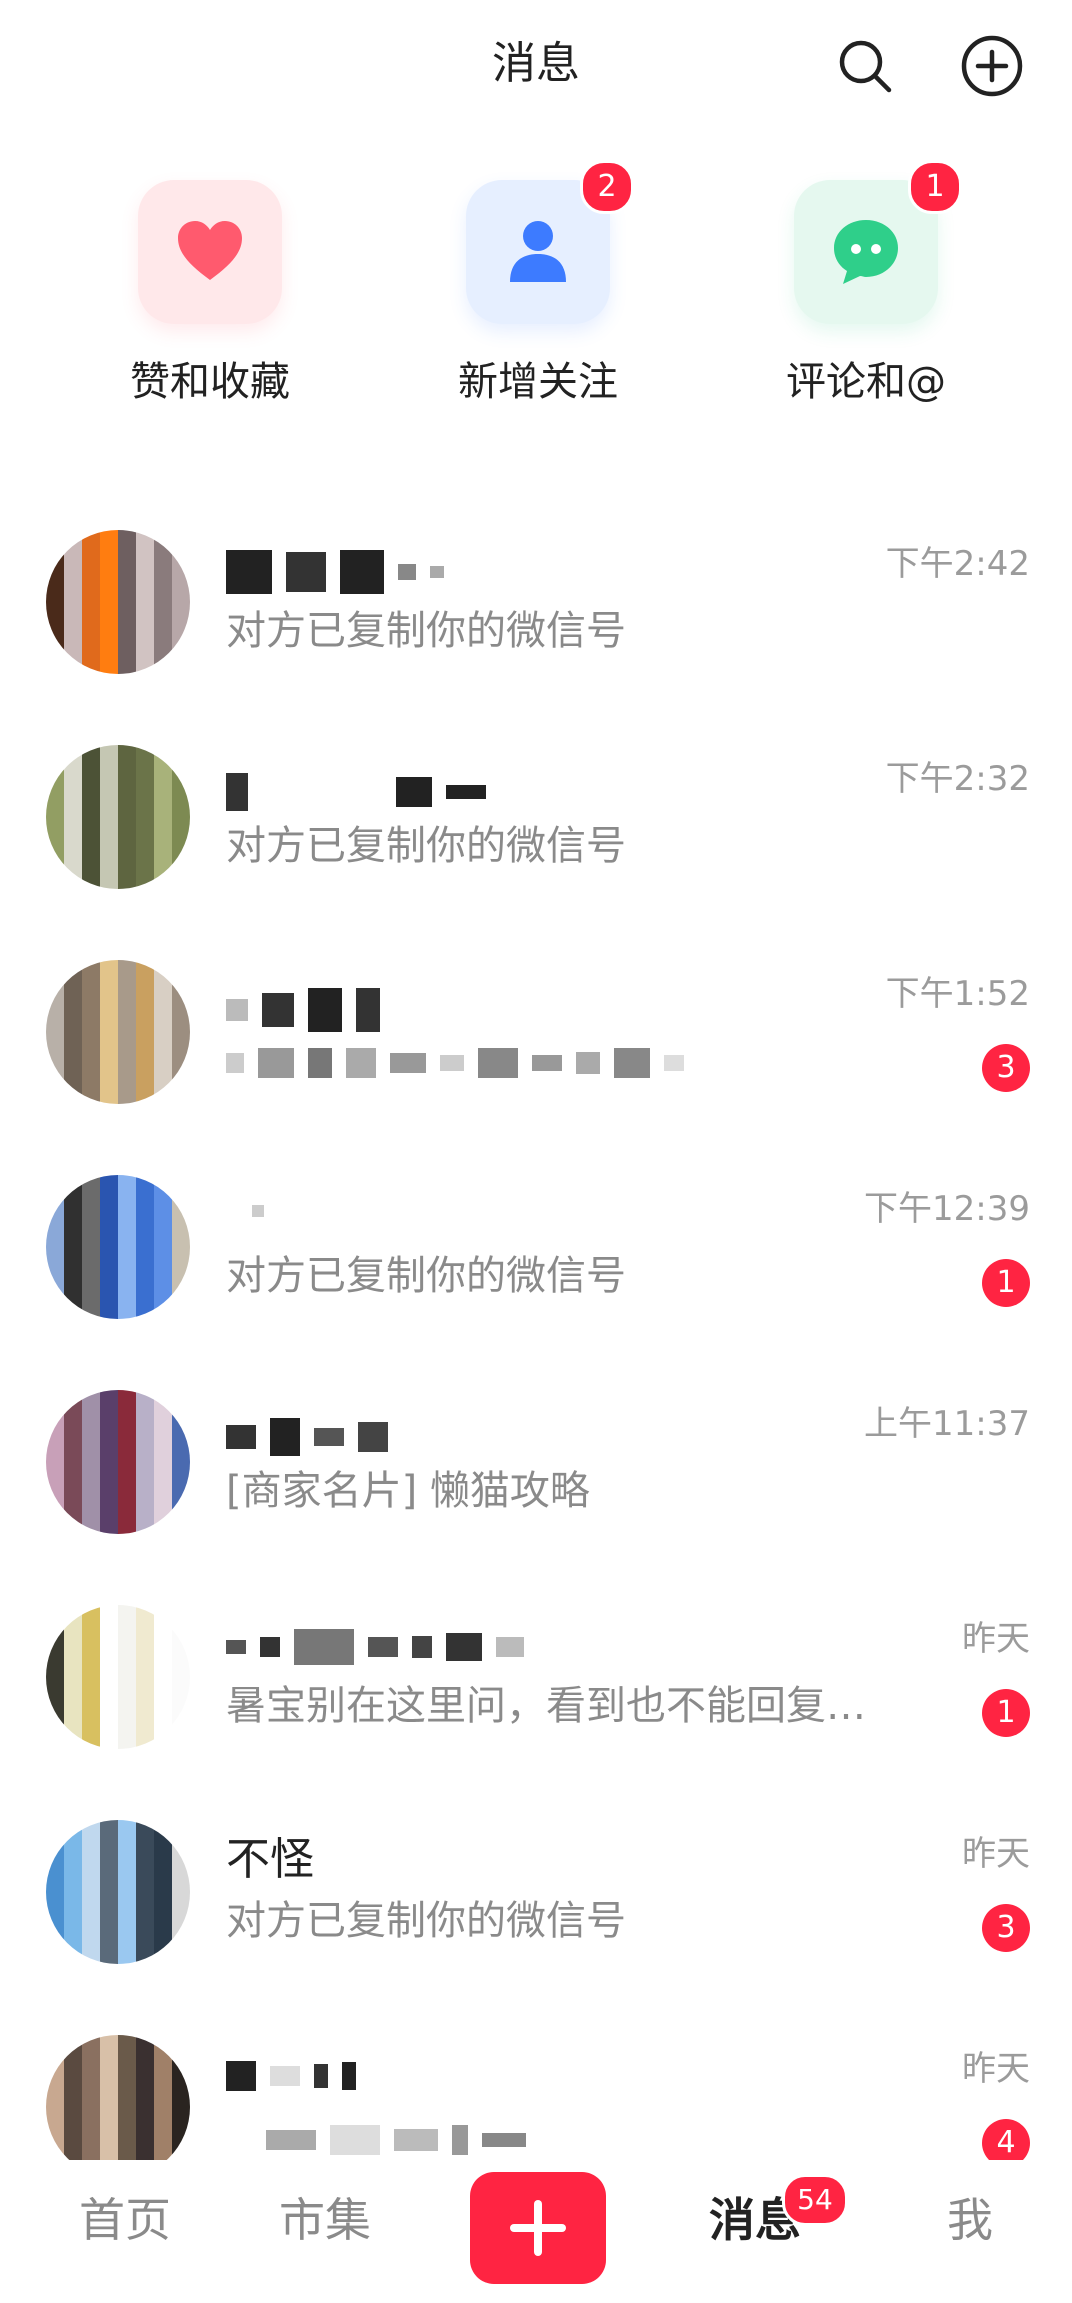  Describe the element at coordinates (866, 382) in the screenshot. I see `comments-label: 评论和@` at that location.